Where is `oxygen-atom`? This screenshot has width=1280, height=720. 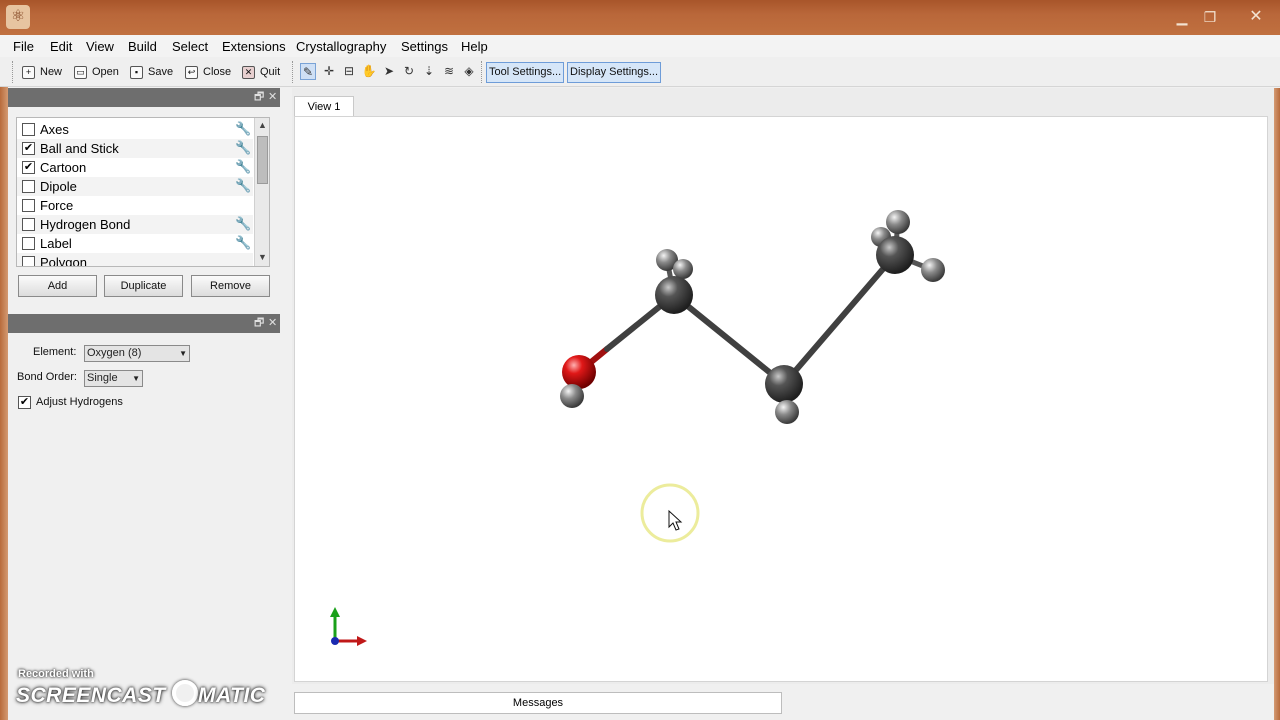
oxygen-atom is located at coordinates (579, 372).